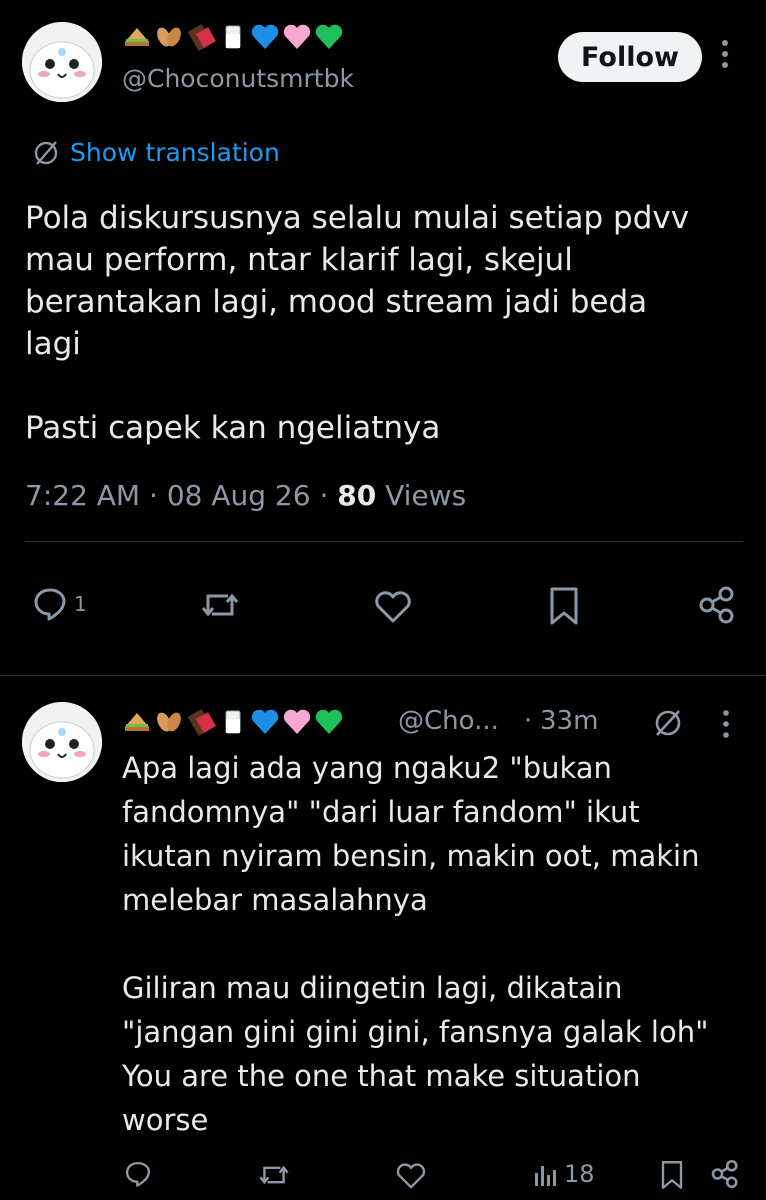 This screenshot has width=766, height=1200. I want to click on reply-display-name-emojis, so click(233, 722).